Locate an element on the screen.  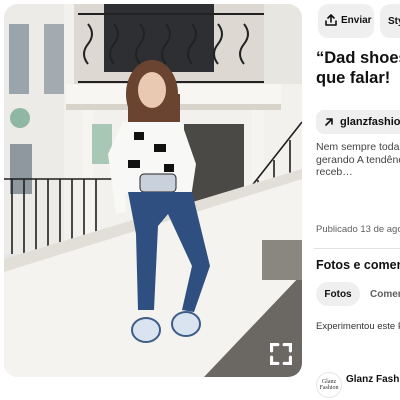
try-this-hint: Experimentou este P uma foto para most is located at coordinates (358, 326).